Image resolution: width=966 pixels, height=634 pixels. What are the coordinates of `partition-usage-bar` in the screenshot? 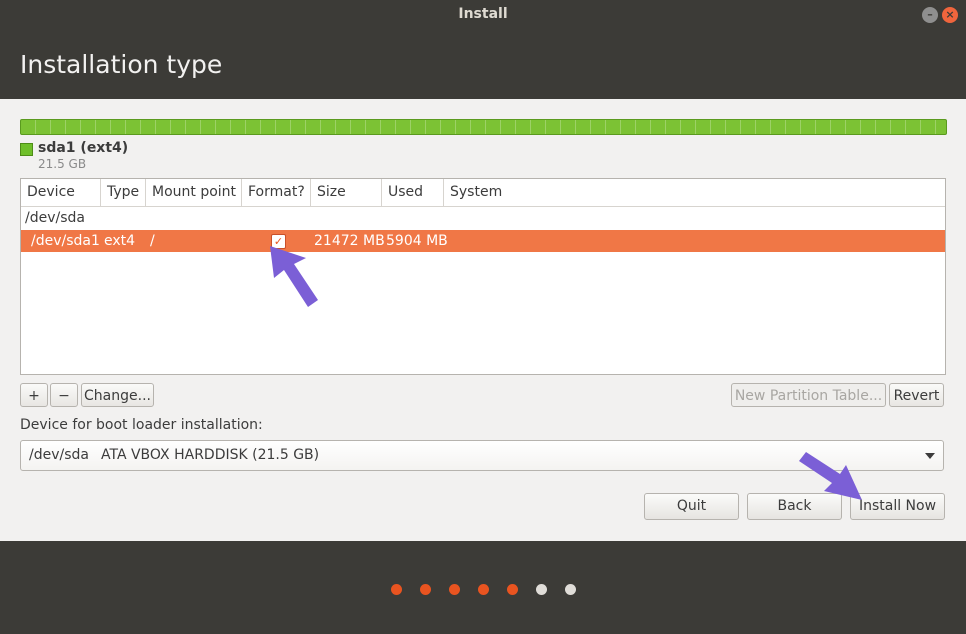 It's located at (483, 127).